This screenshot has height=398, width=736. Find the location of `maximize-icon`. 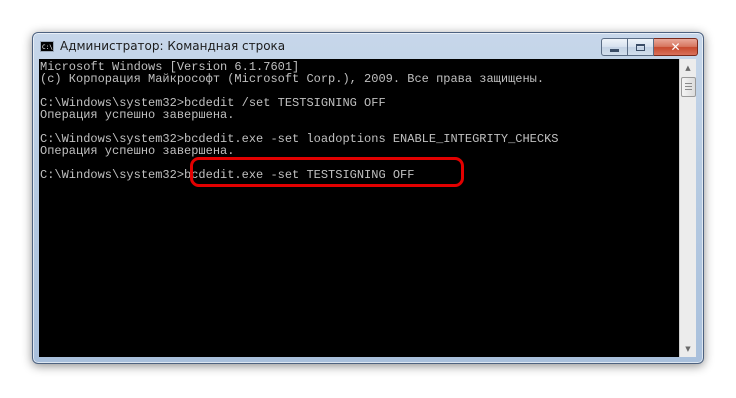

maximize-icon is located at coordinates (640, 47).